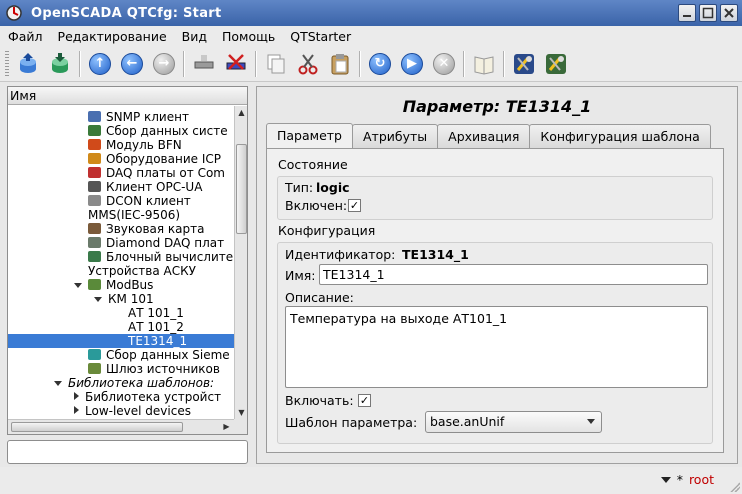  I want to click on refresh-icon: ↻, so click(380, 63).